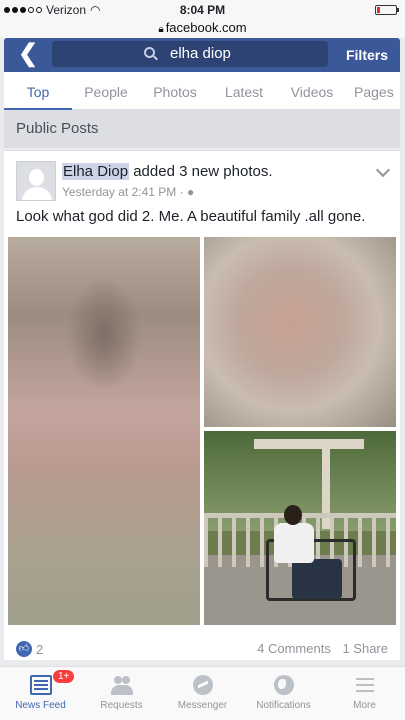  I want to click on comments-count: 4 Comments, so click(294, 648).